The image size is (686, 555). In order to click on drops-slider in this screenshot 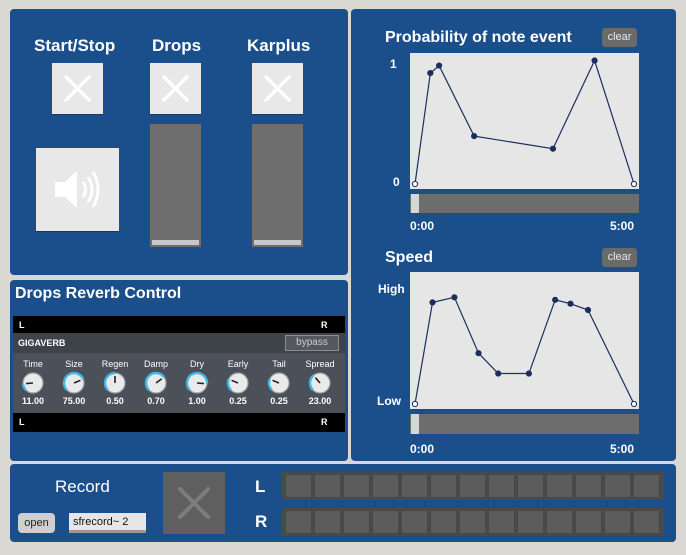, I will do `click(175, 185)`.